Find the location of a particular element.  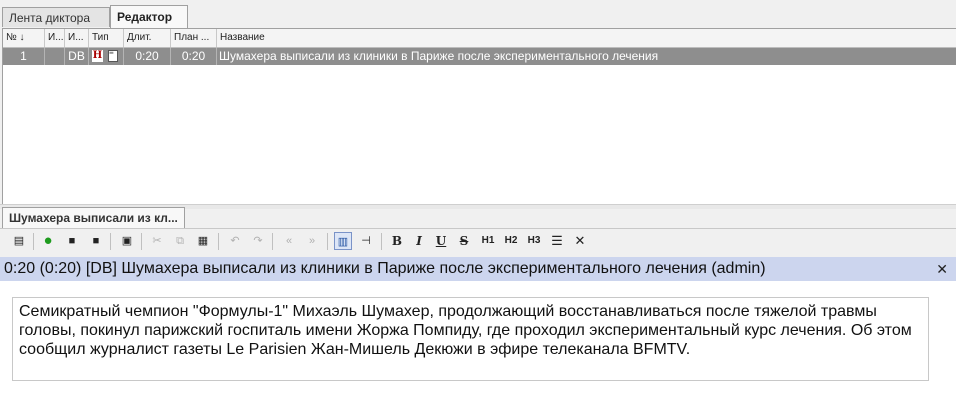

prev-icon: « is located at coordinates (289, 241).